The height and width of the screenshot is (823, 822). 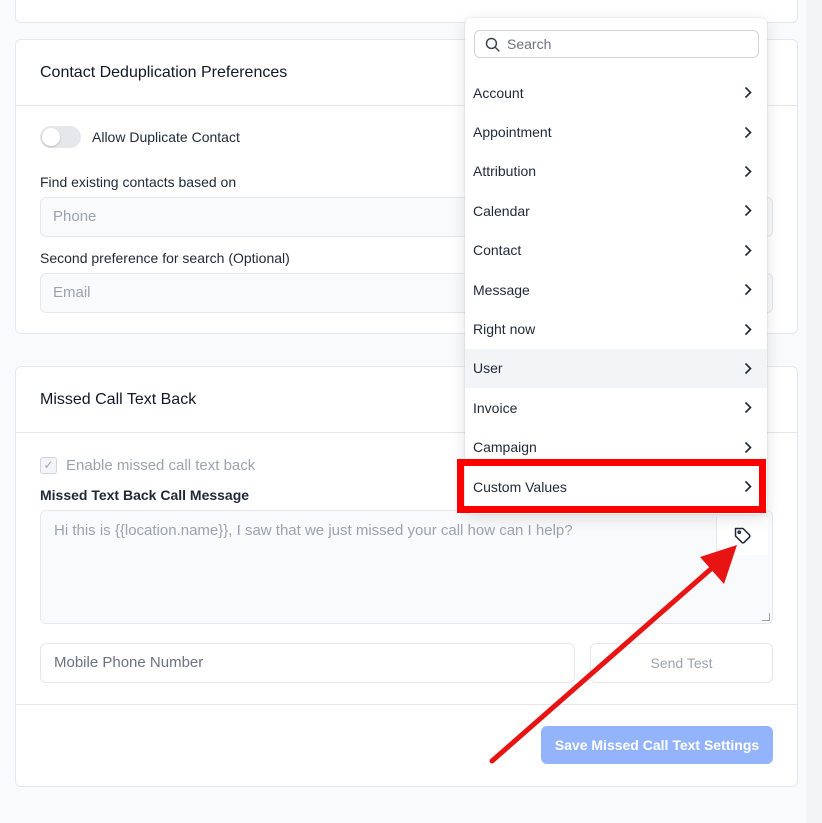 I want to click on send-test-button: Send Test, so click(x=681, y=663).